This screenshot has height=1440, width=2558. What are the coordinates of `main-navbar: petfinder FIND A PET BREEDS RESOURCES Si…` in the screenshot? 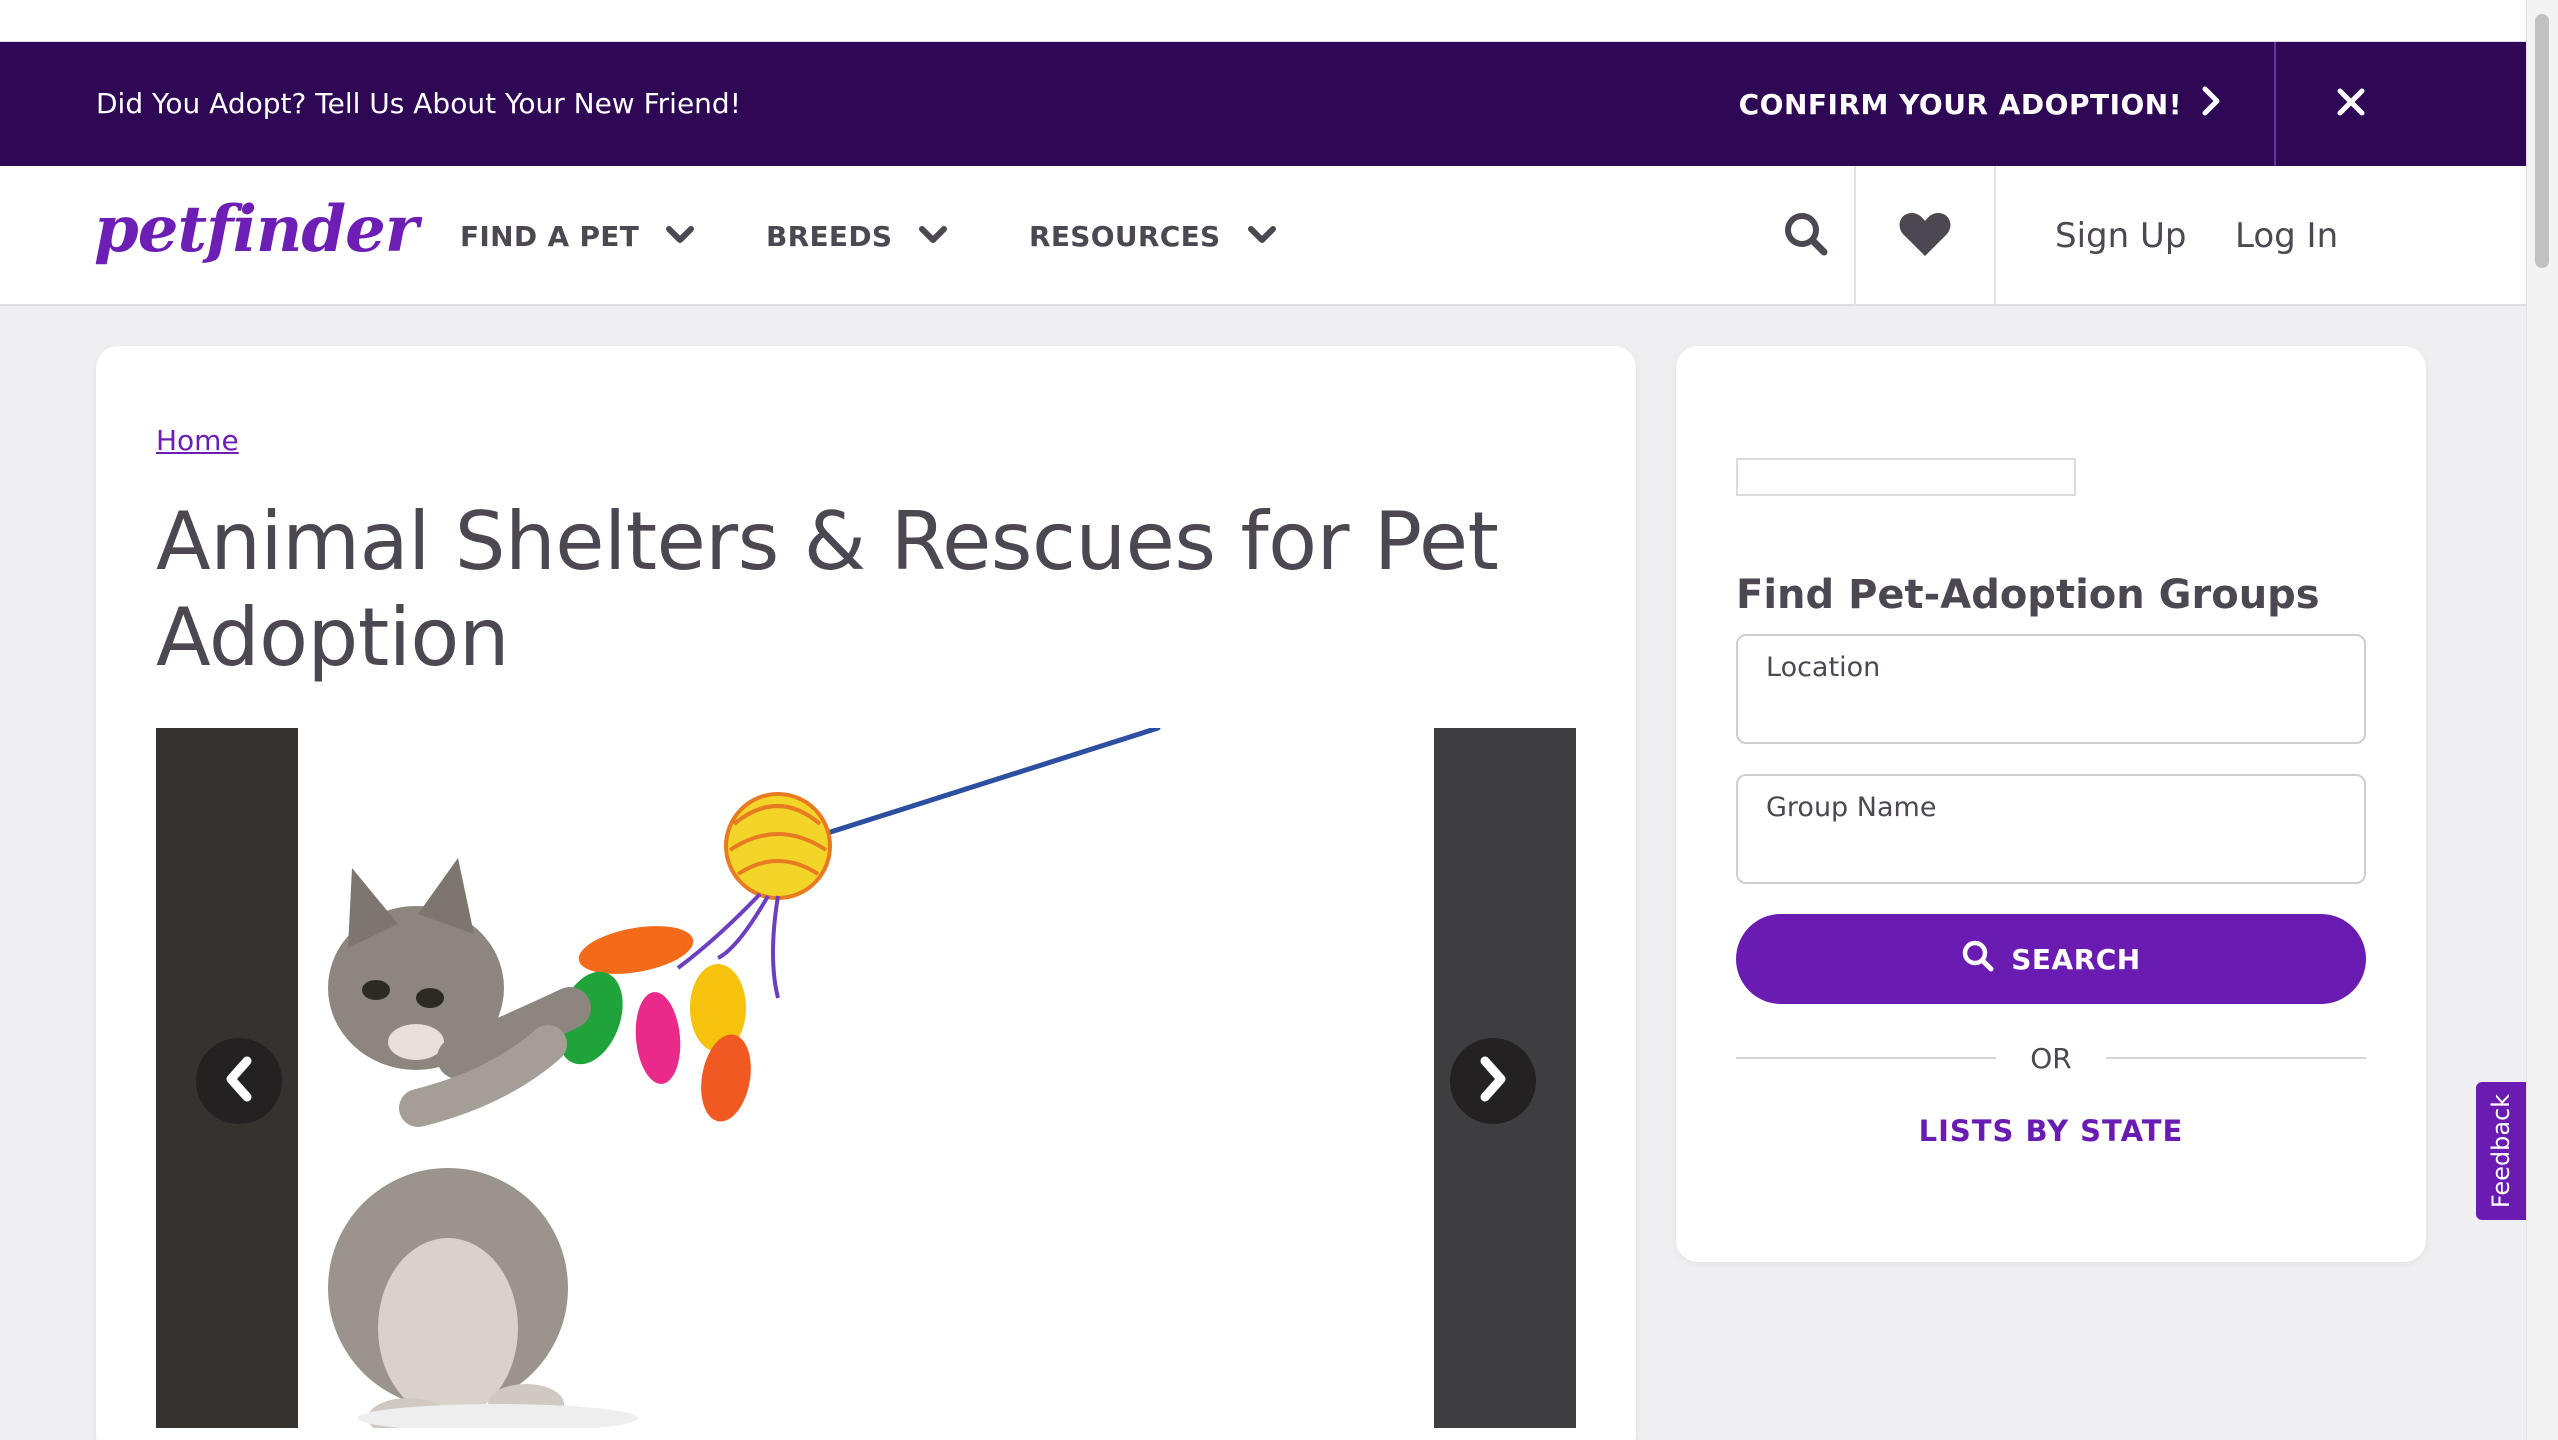 It's located at (1263, 236).